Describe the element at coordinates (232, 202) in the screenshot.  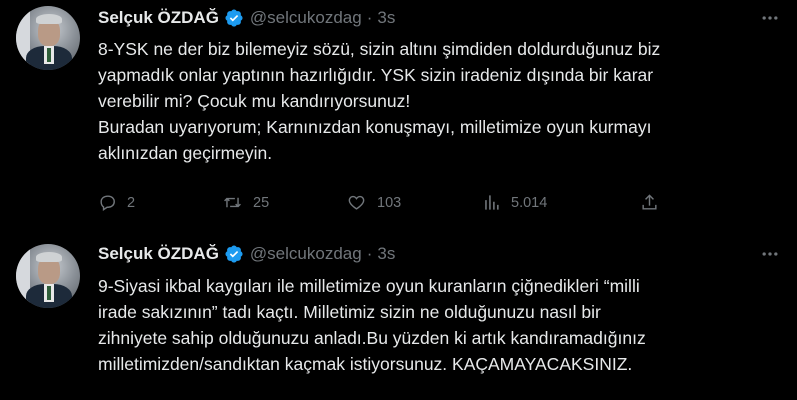
I see `retweet-icon` at that location.